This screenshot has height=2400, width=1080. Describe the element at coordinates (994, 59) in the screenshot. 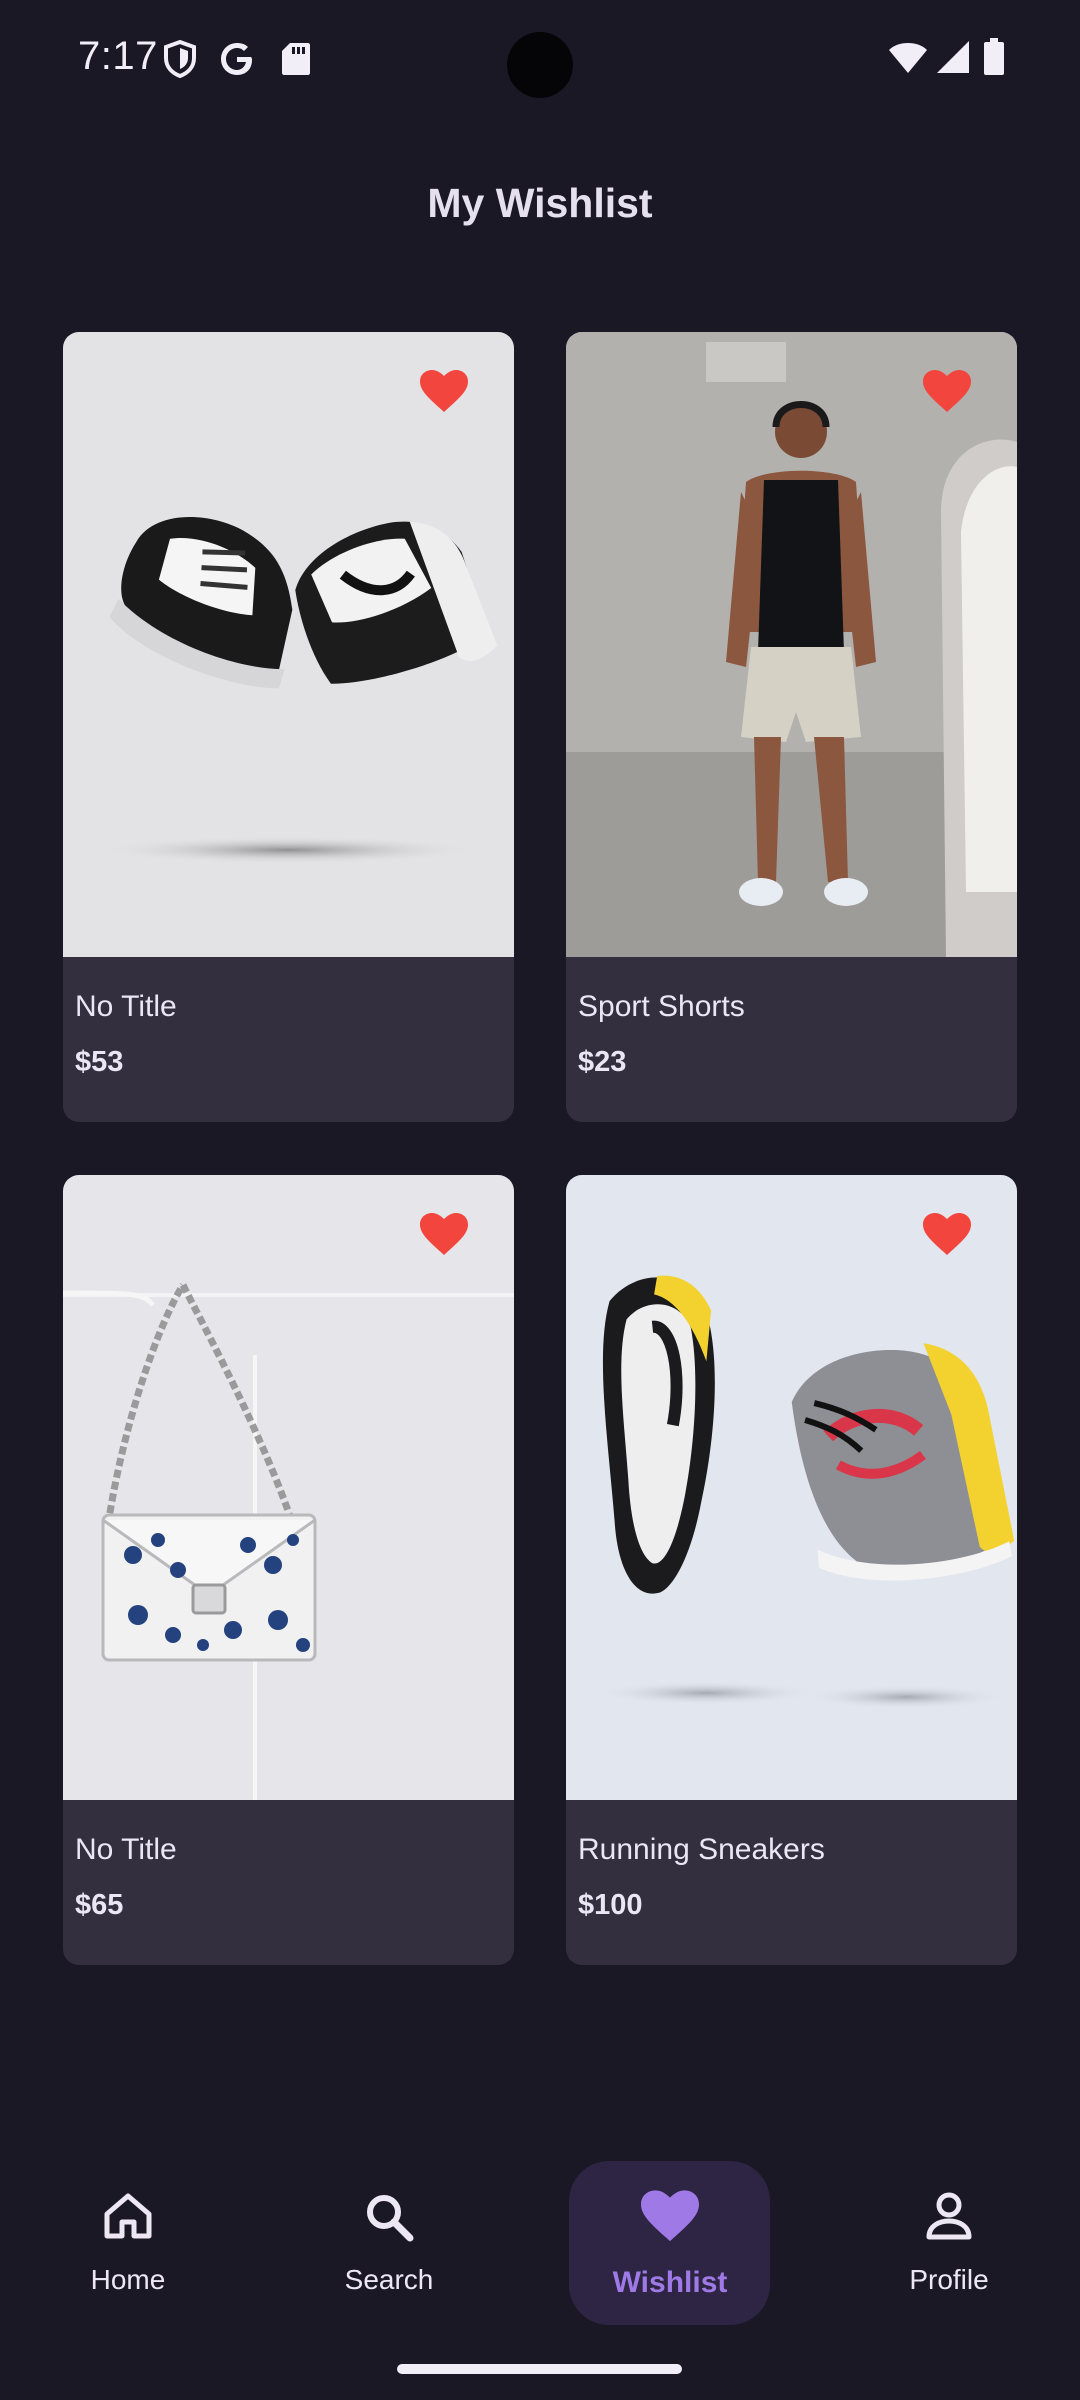

I see `battery-icon` at that location.